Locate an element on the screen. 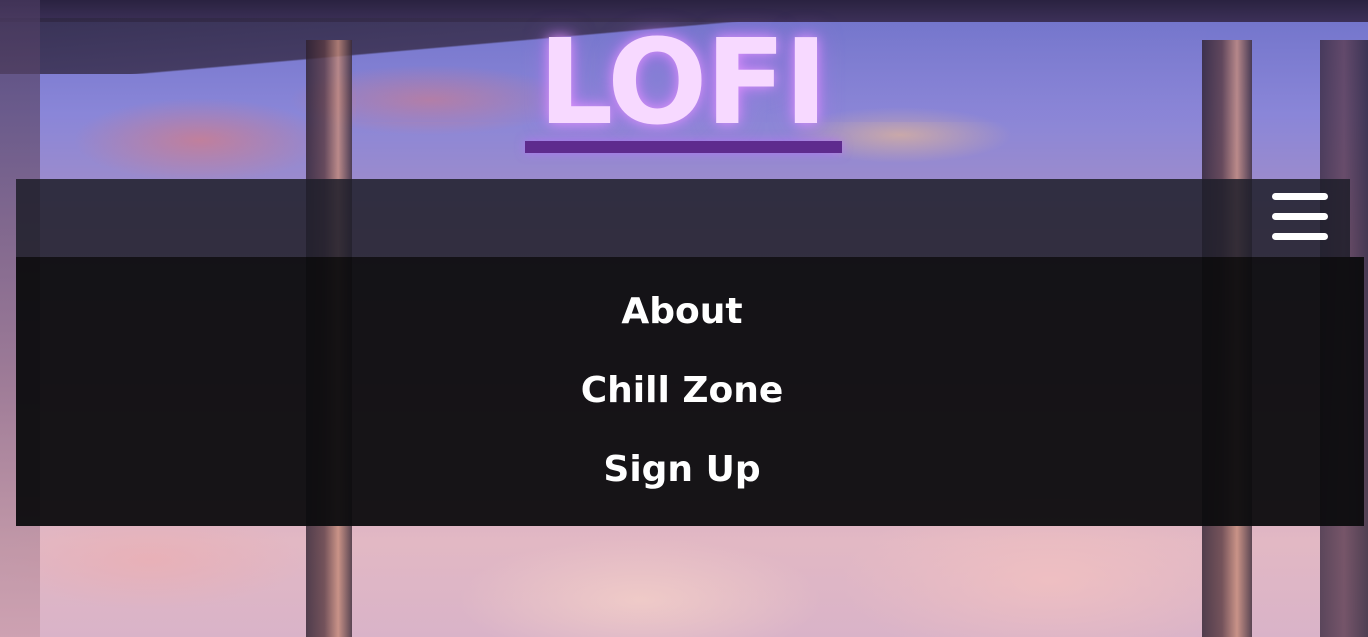  menu-item-about: About is located at coordinates (682, 312).